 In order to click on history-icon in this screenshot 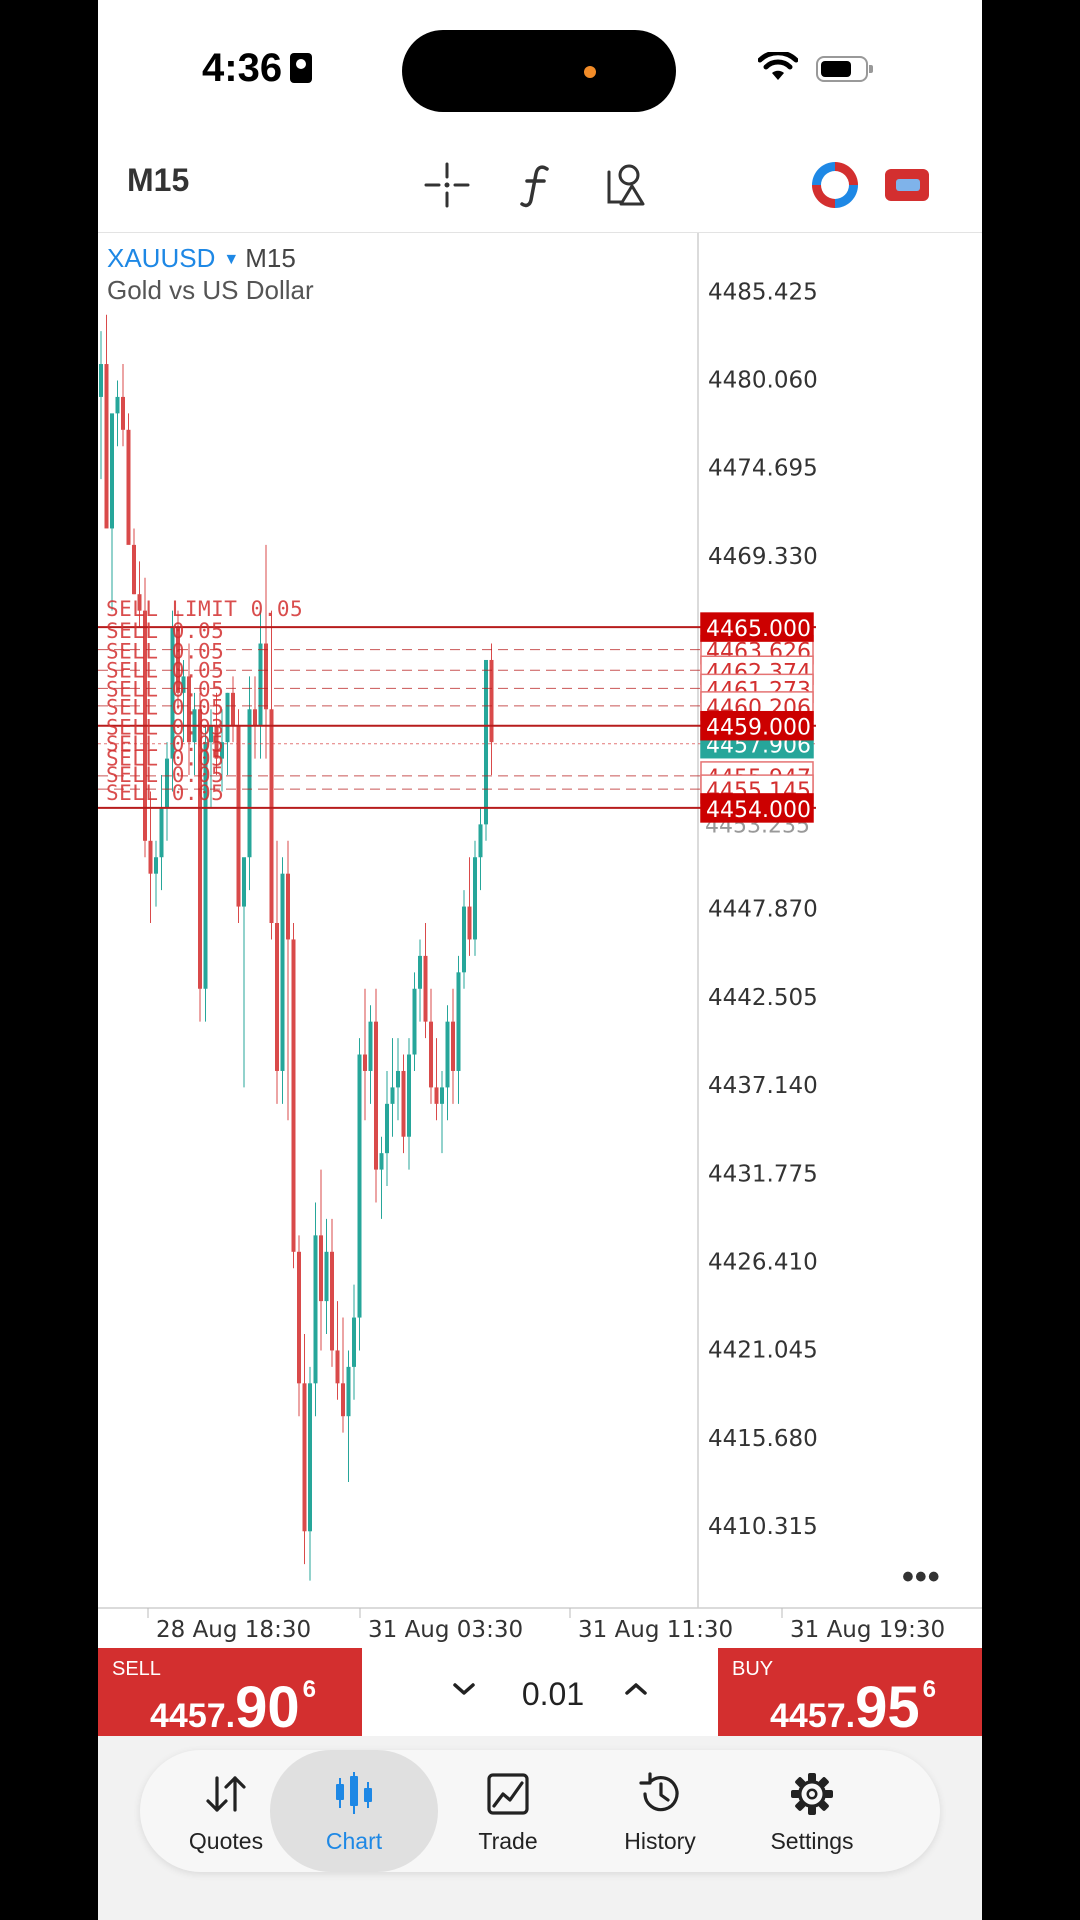, I will do `click(659, 1792)`.